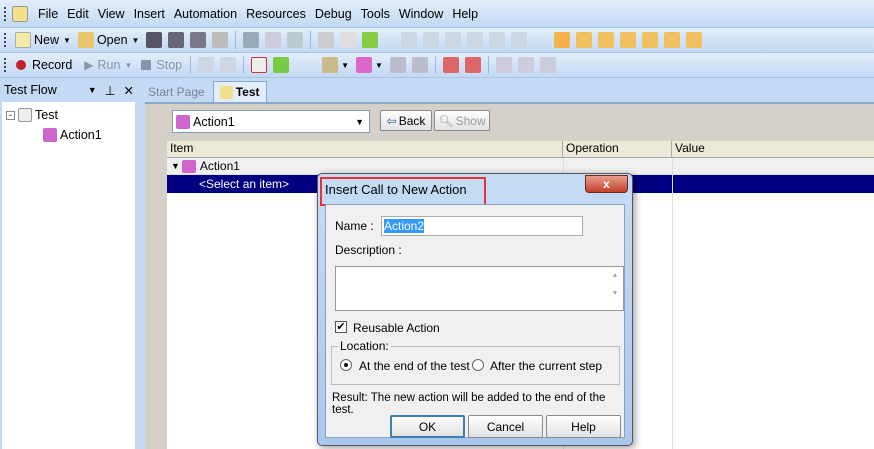  What do you see at coordinates (149, 14) in the screenshot?
I see `menu-insert: Insert` at bounding box center [149, 14].